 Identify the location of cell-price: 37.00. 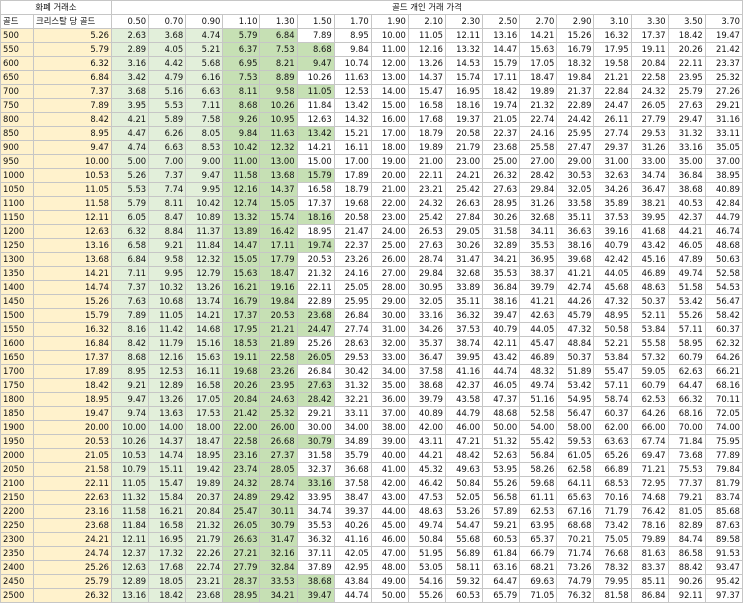
(389, 413).